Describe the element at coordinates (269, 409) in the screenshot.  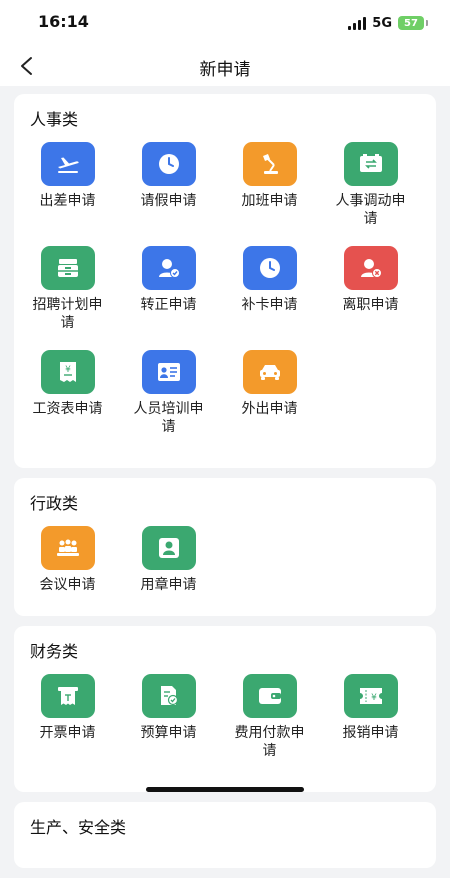
I see `item-label: 外出申请` at that location.